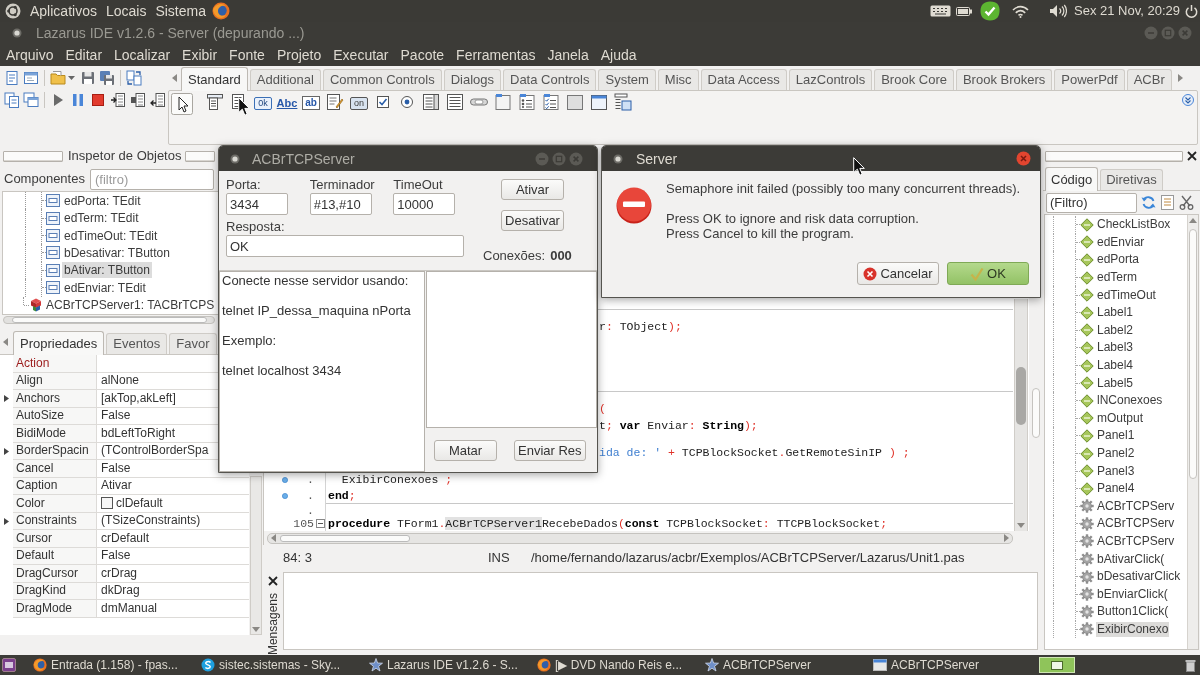 Image resolution: width=1200 pixels, height=675 pixels. I want to click on caret-icon, so click(71, 78).